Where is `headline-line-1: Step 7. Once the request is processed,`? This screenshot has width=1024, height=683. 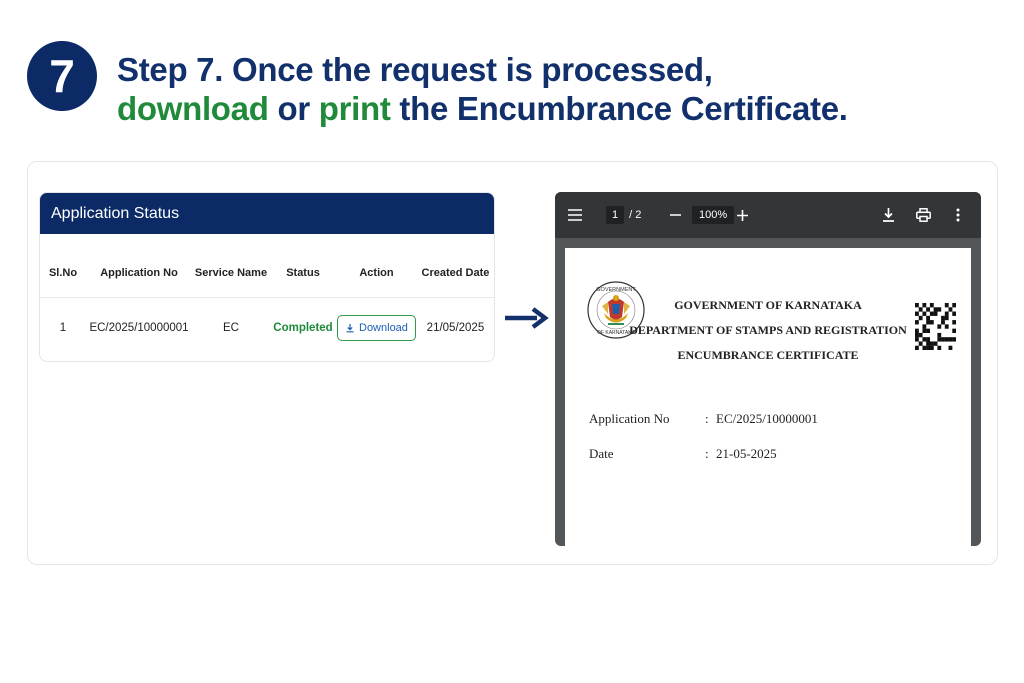 headline-line-1: Step 7. Once the request is processed, is located at coordinates (415, 69).